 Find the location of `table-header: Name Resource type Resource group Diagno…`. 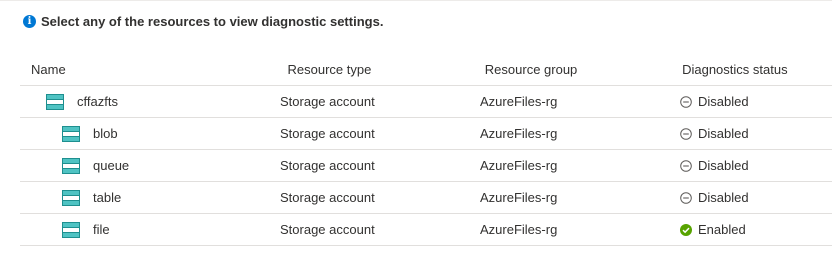

table-header: Name Resource type Resource group Diagno… is located at coordinates (426, 70).